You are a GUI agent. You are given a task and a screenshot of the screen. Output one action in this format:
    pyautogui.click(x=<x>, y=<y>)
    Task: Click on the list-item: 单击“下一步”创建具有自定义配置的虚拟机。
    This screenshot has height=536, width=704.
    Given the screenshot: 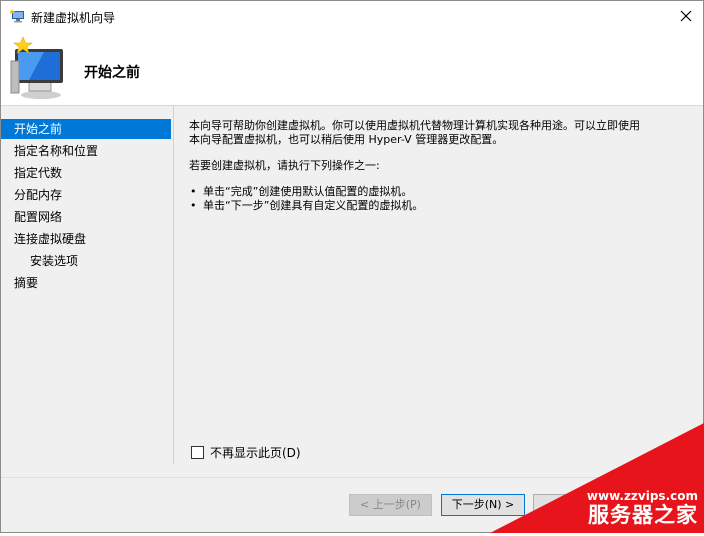 What is the action you would take?
    pyautogui.click(x=439, y=206)
    